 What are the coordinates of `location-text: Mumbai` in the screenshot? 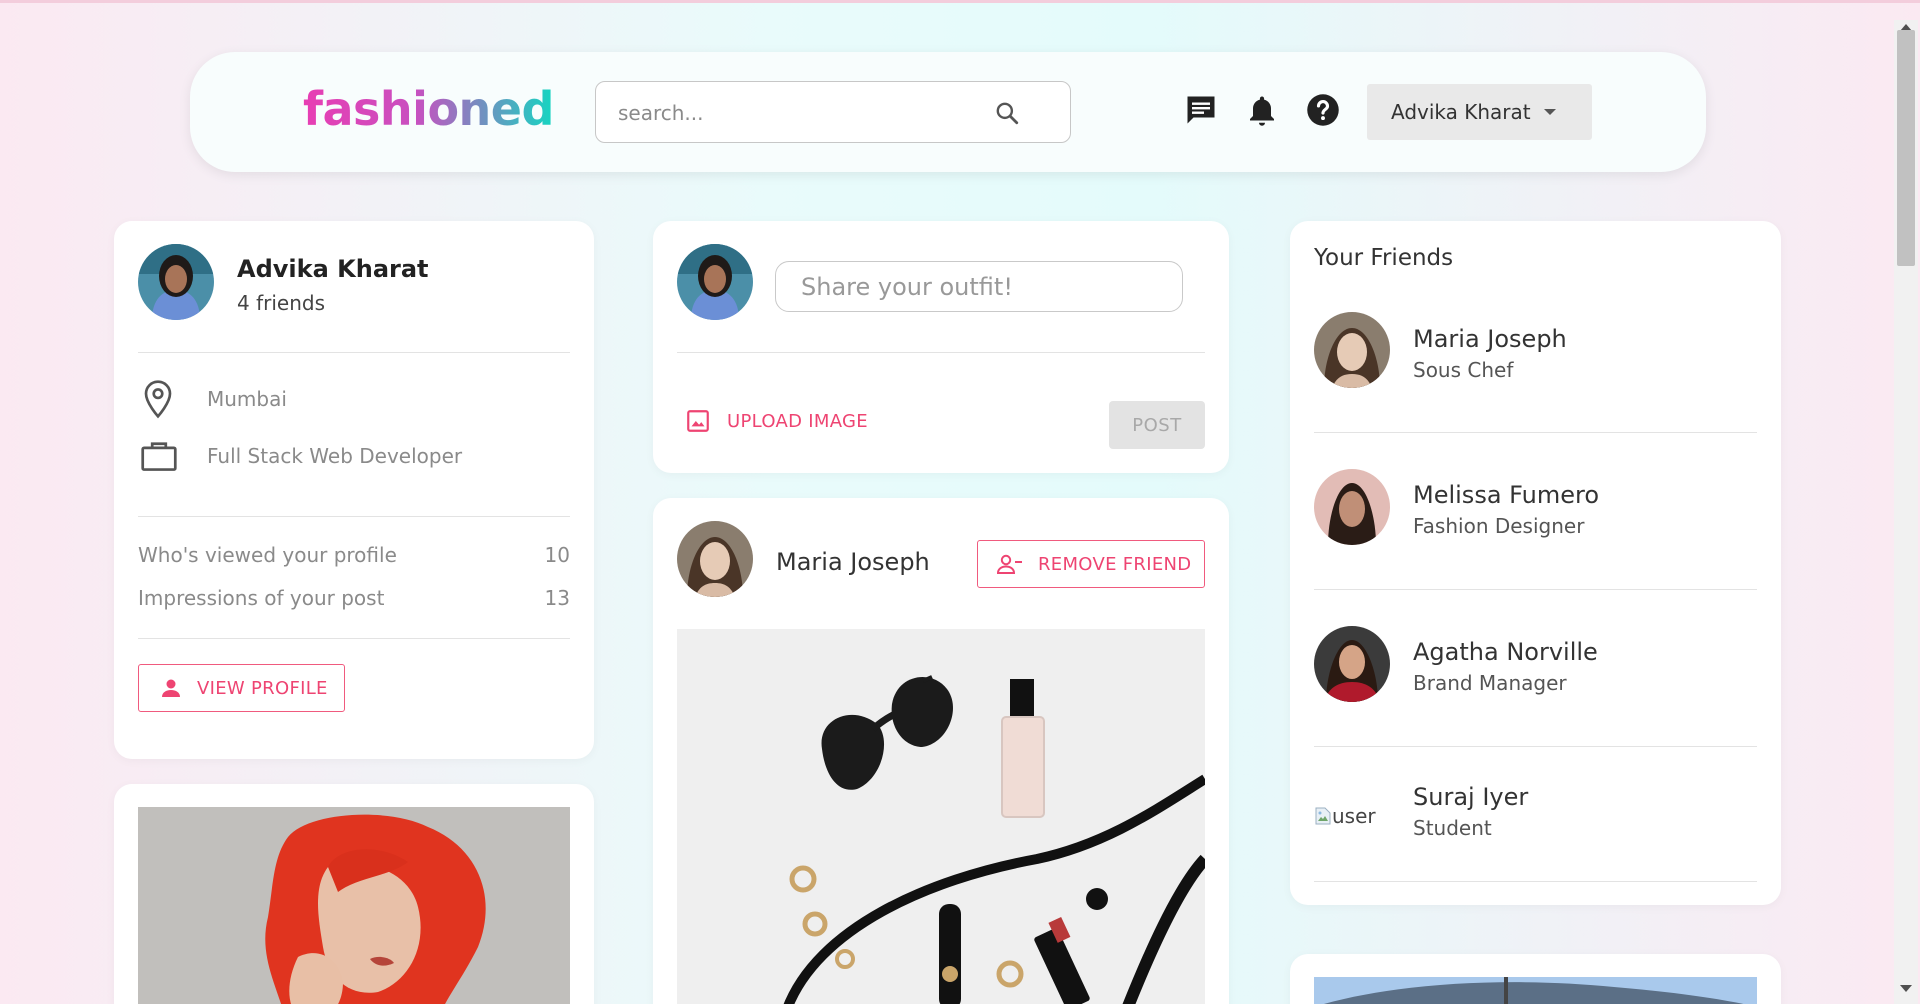 It's located at (247, 399).